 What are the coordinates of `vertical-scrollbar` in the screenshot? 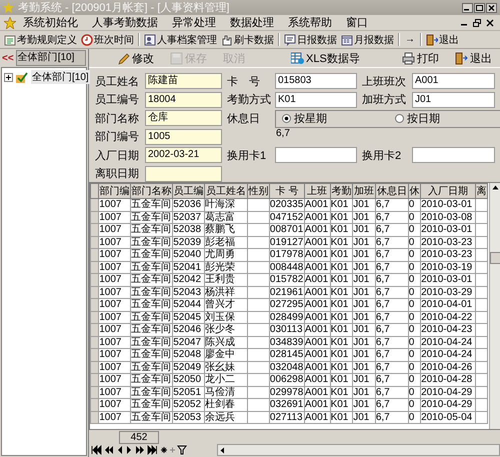 It's located at (494, 306).